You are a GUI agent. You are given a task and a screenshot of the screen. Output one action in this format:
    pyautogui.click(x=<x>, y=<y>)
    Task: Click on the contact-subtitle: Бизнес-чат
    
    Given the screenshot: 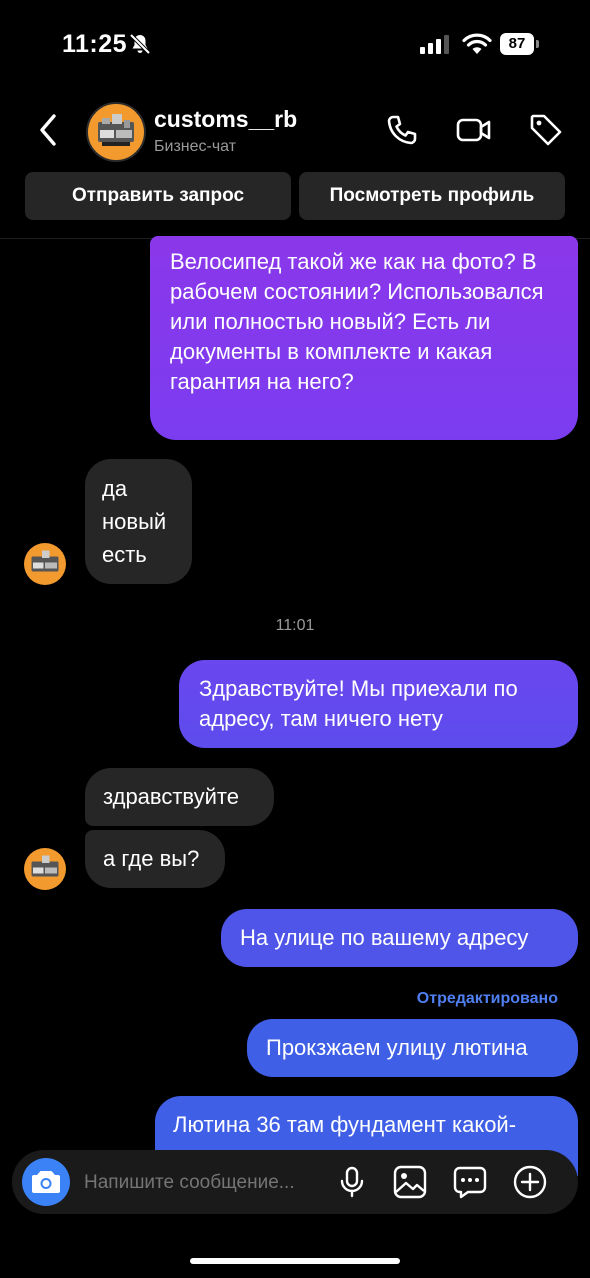 What is the action you would take?
    pyautogui.click(x=195, y=146)
    